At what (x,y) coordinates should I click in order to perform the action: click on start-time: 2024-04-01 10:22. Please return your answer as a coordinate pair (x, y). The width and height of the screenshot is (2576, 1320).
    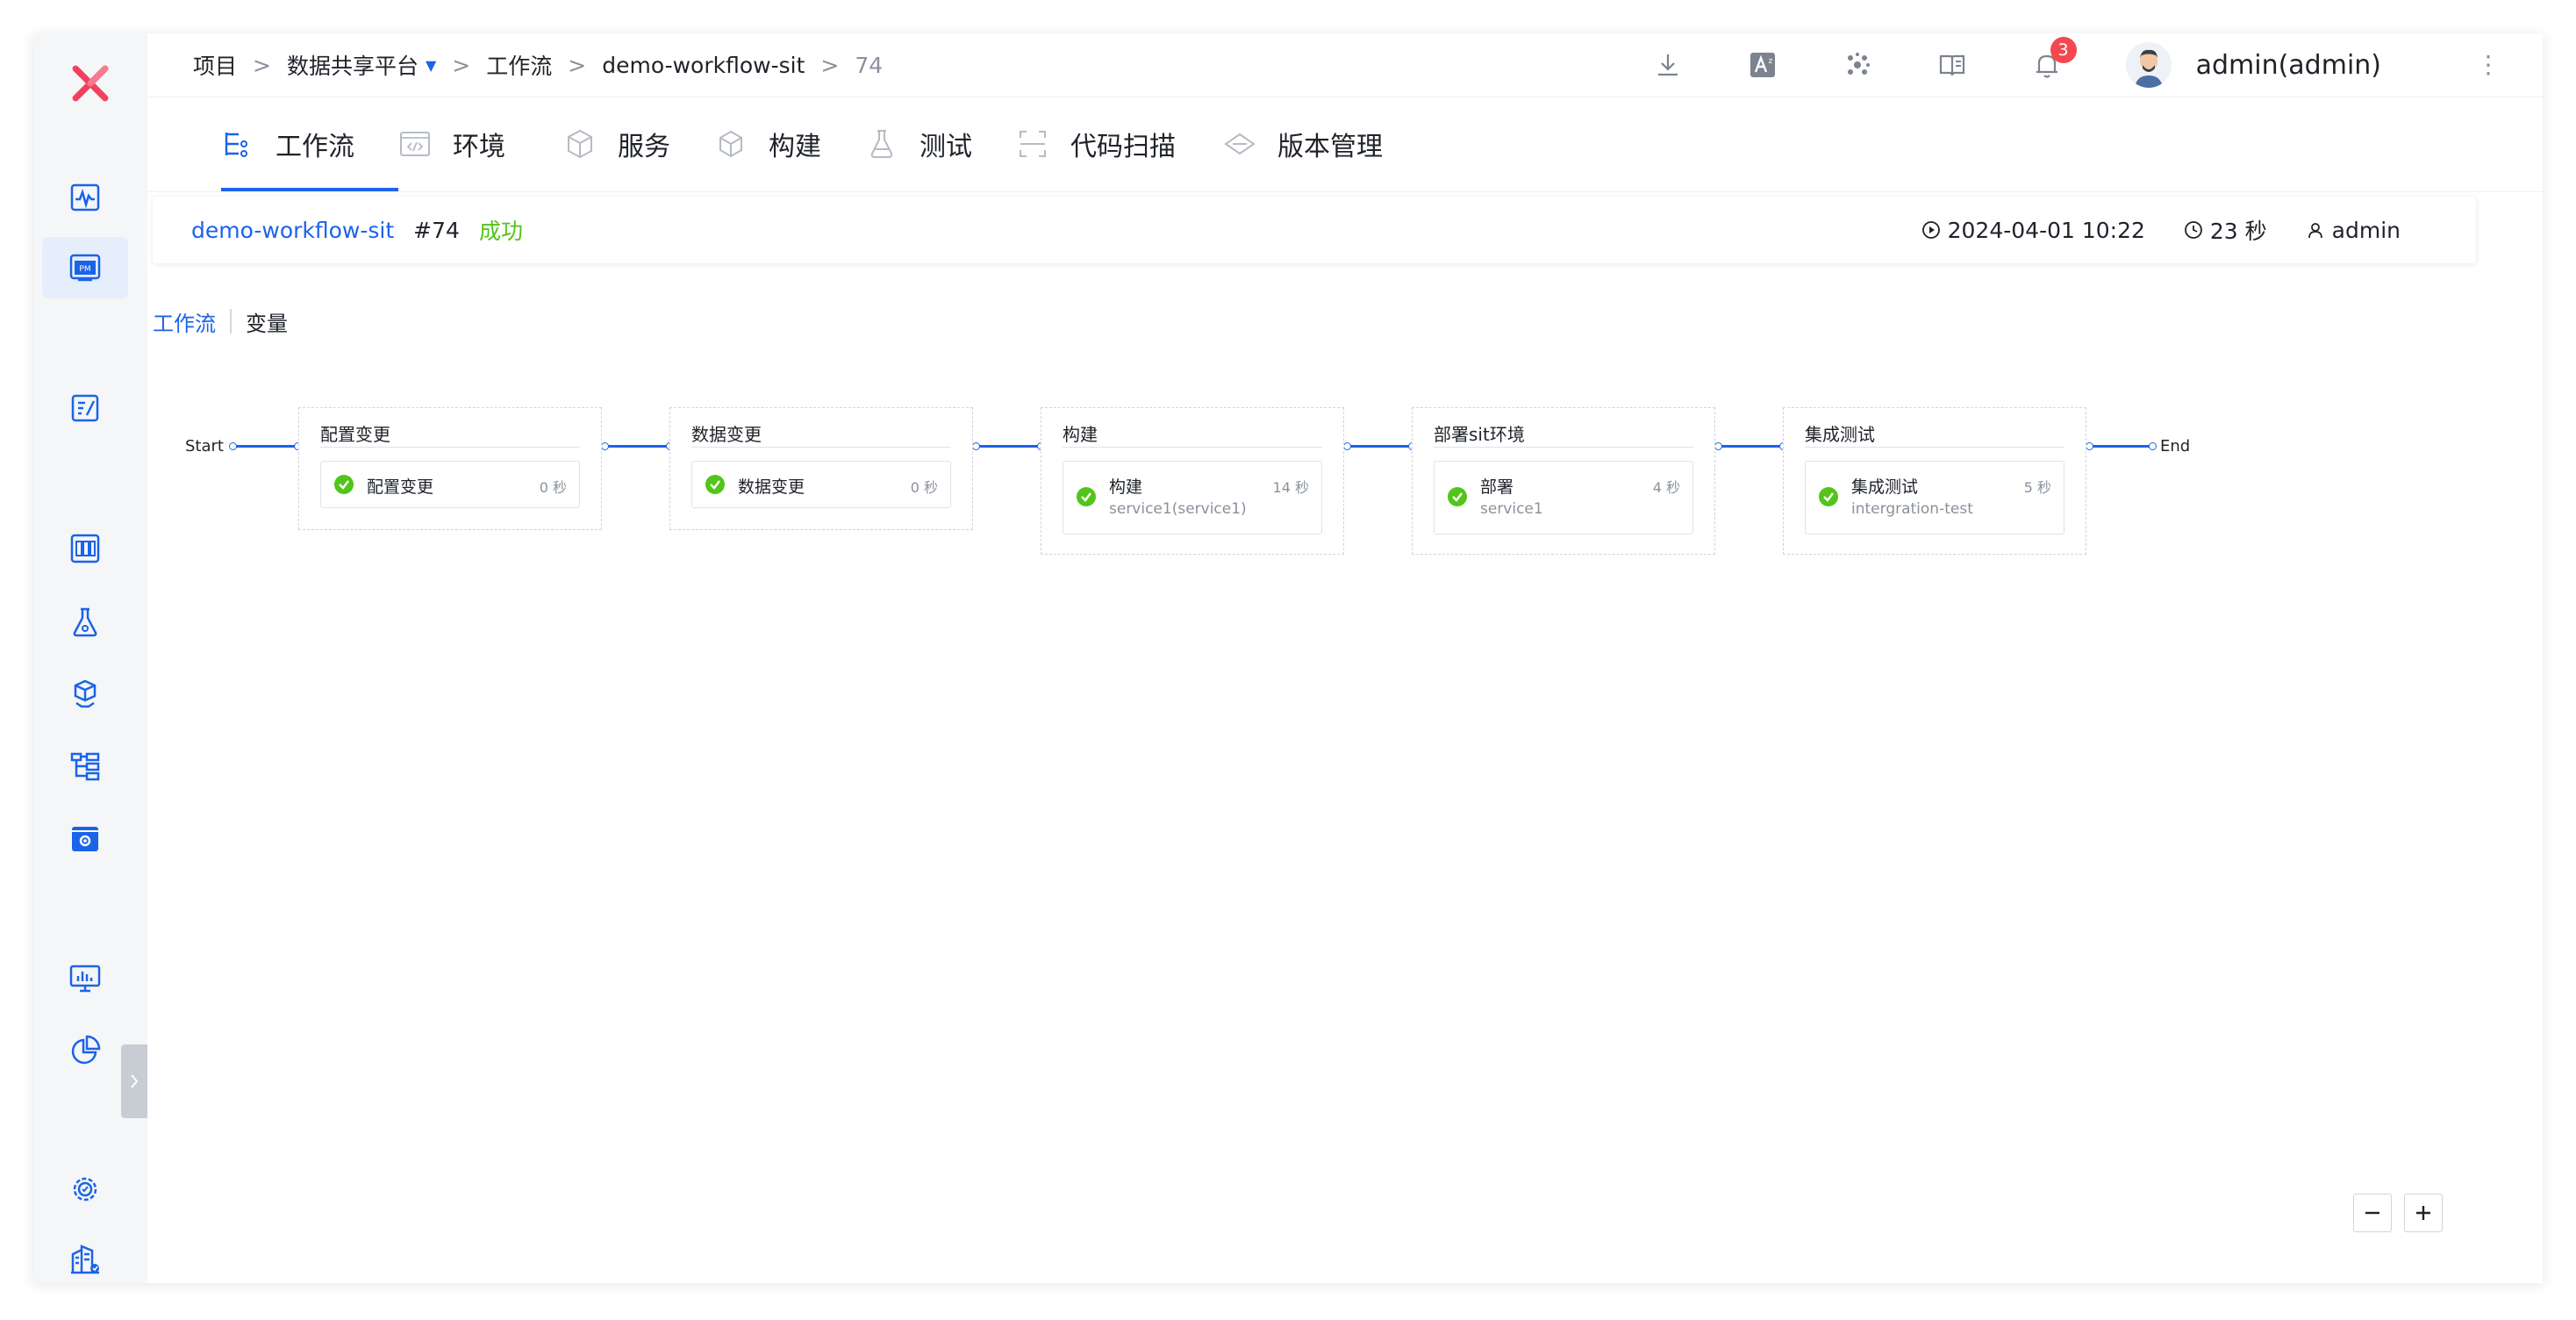
    Looking at the image, I should click on (2033, 230).